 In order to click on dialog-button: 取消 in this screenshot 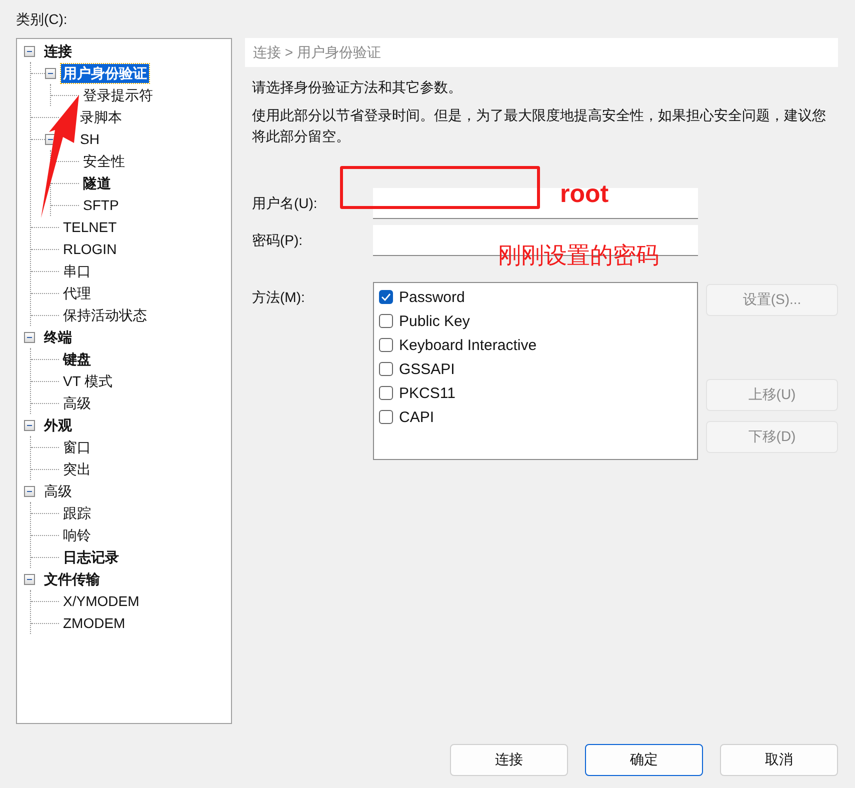, I will do `click(779, 760)`.